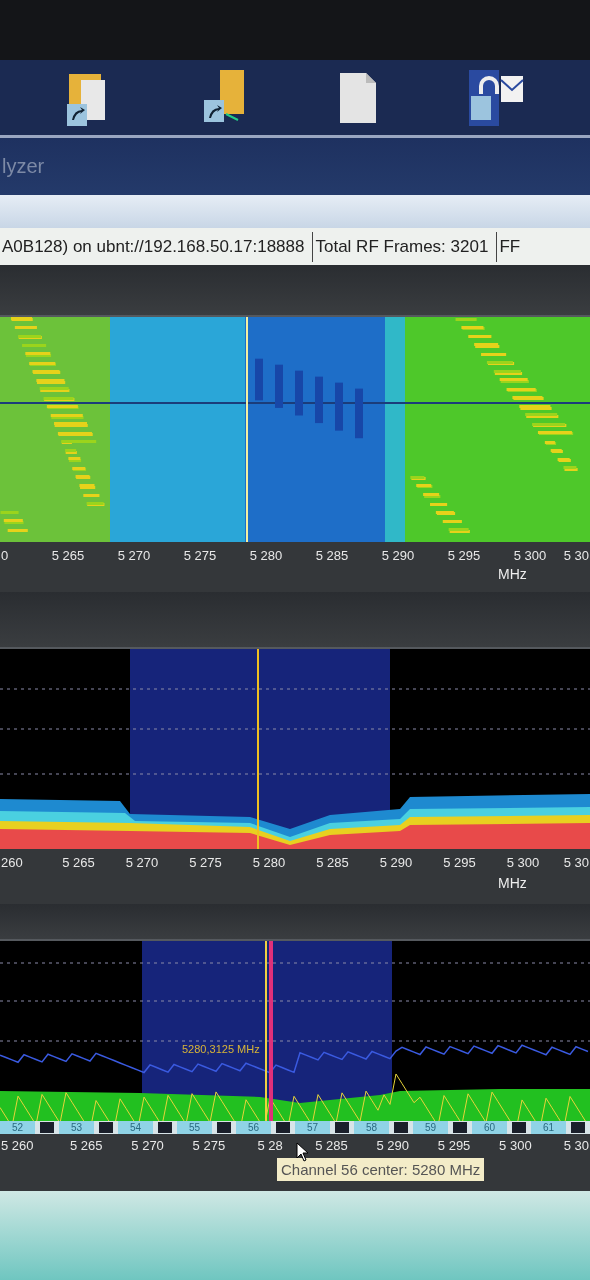  Describe the element at coordinates (253, 1127) in the screenshot. I see `channel-number: 56` at that location.